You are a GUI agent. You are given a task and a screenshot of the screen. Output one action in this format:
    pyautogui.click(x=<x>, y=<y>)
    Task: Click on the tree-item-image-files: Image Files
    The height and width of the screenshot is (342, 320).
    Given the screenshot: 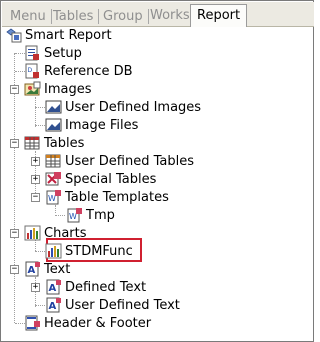 What is the action you would take?
    pyautogui.click(x=91, y=125)
    